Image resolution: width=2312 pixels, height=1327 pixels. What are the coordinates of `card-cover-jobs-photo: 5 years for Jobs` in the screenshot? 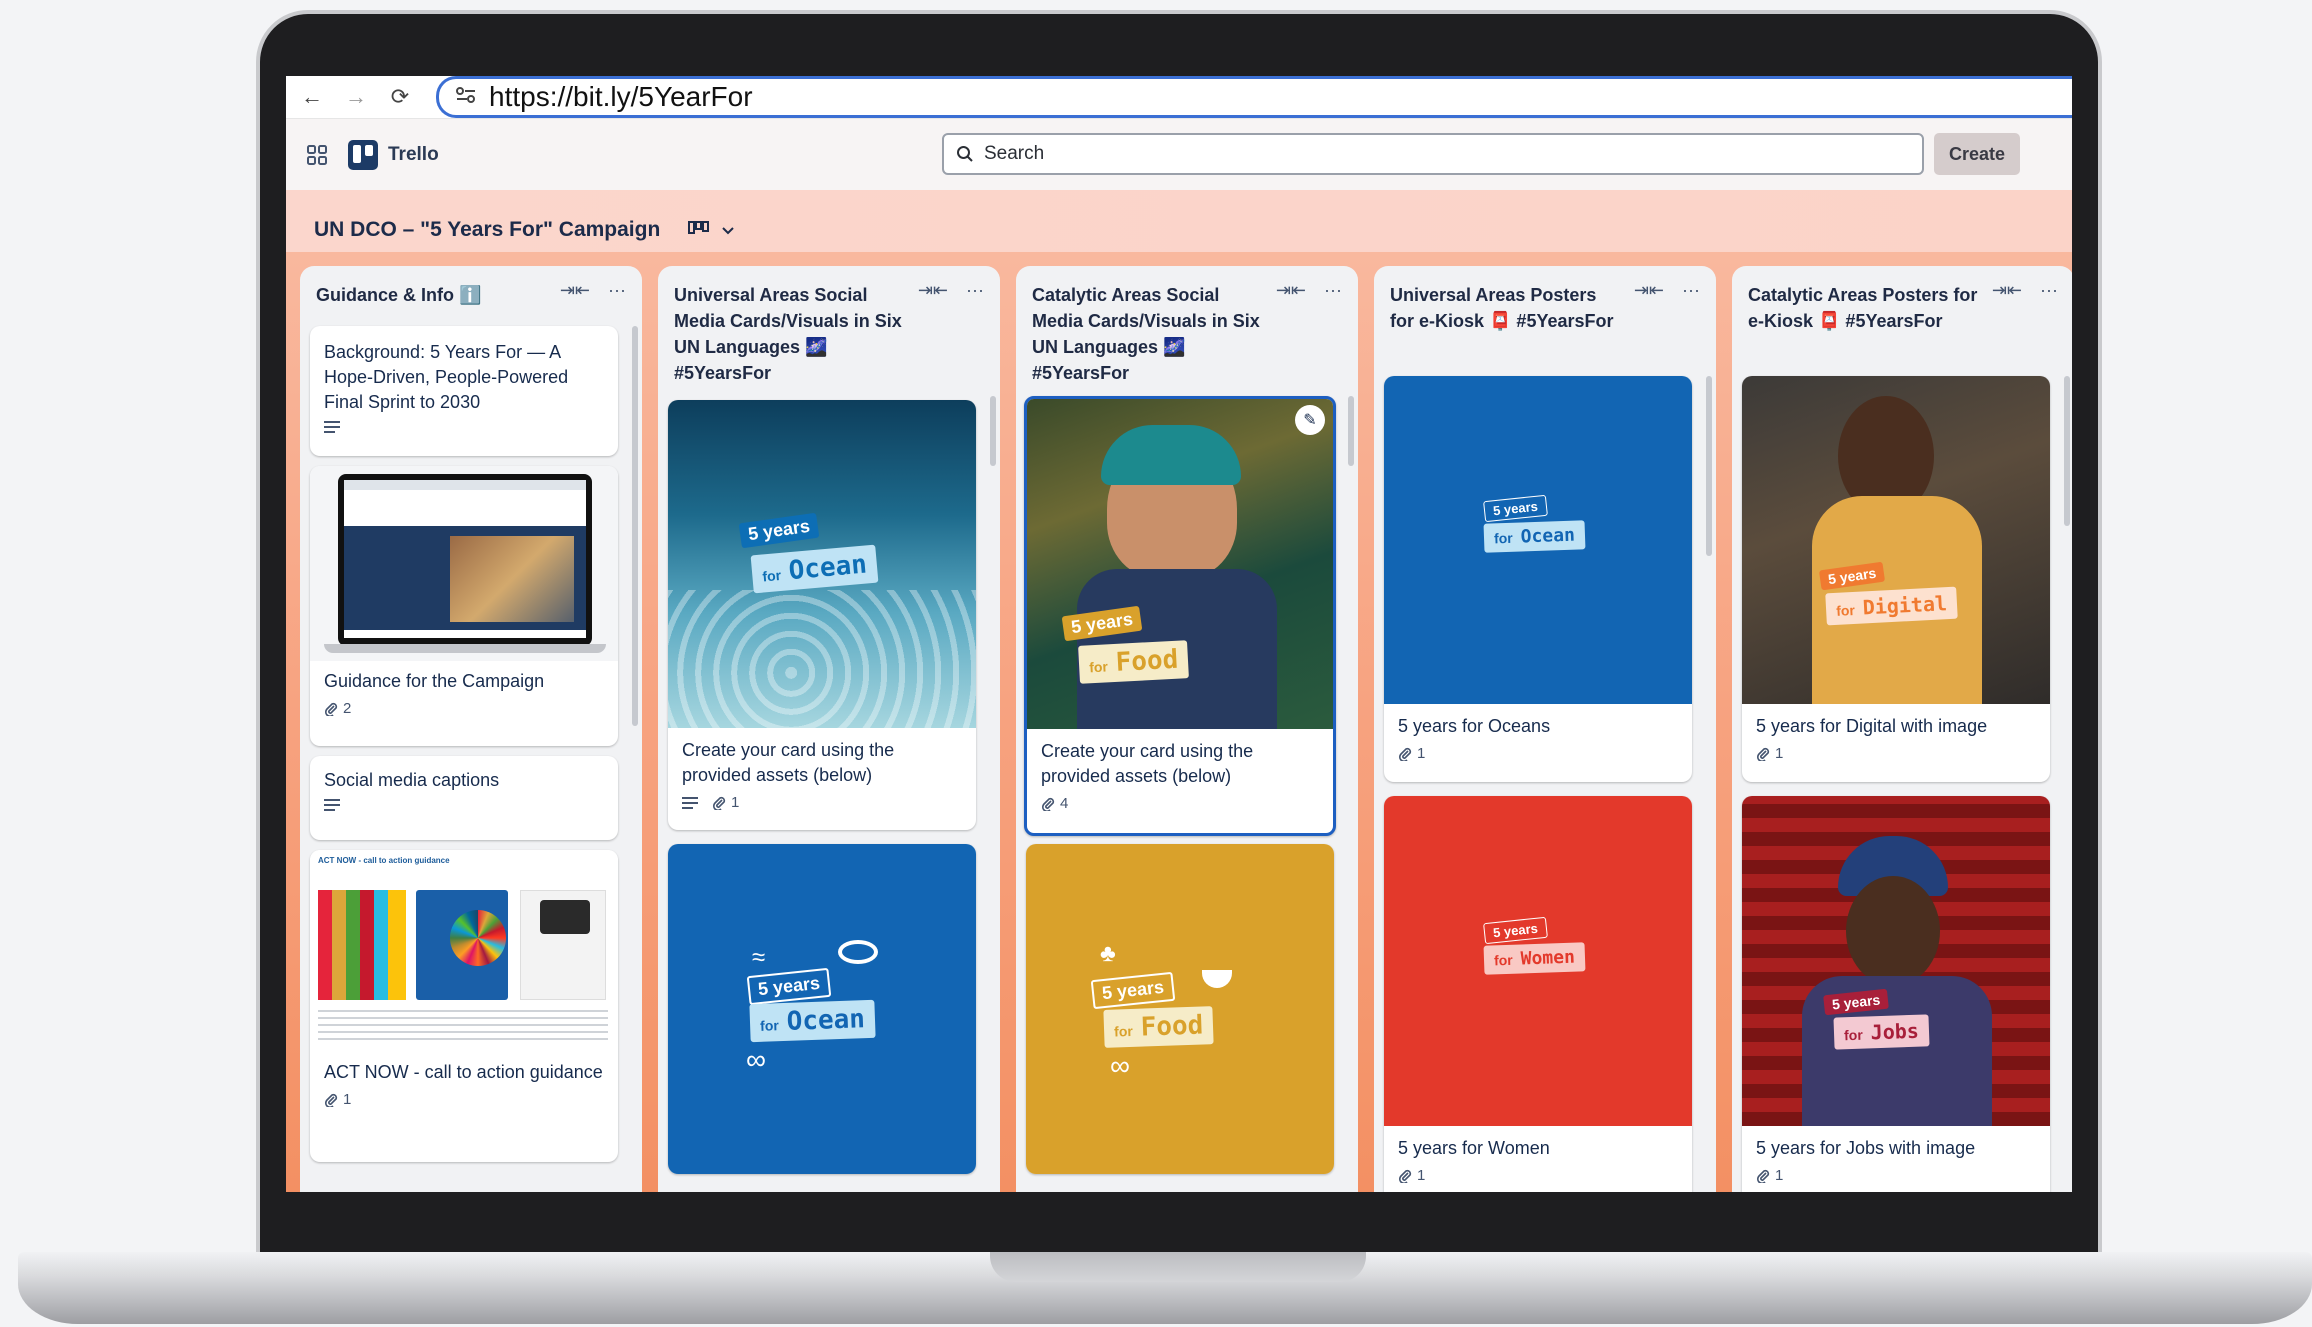 It's located at (1896, 961).